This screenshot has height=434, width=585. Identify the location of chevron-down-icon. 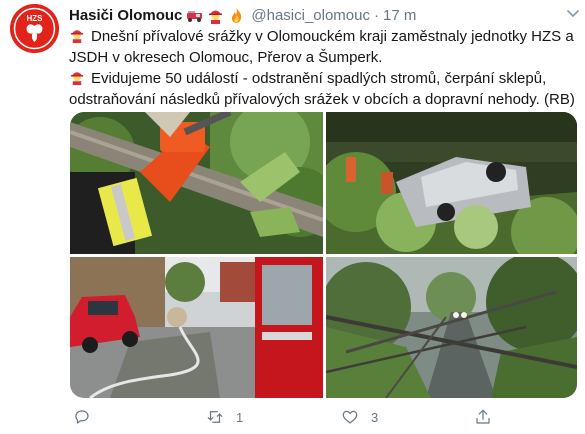
(573, 14).